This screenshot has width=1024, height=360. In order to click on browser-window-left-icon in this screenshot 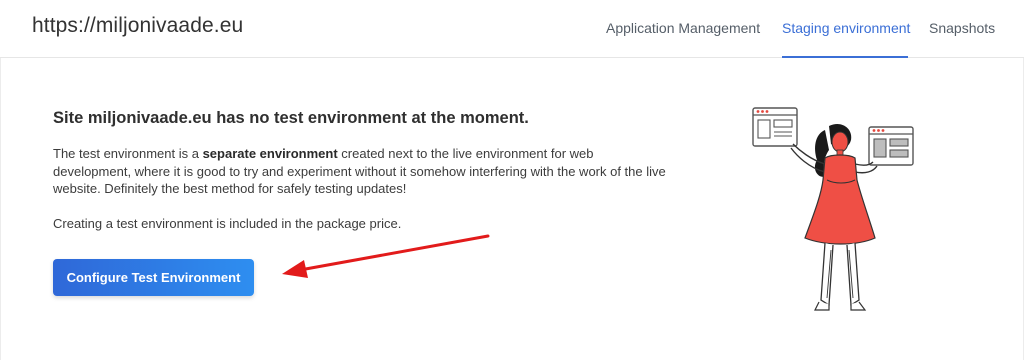, I will do `click(775, 127)`.